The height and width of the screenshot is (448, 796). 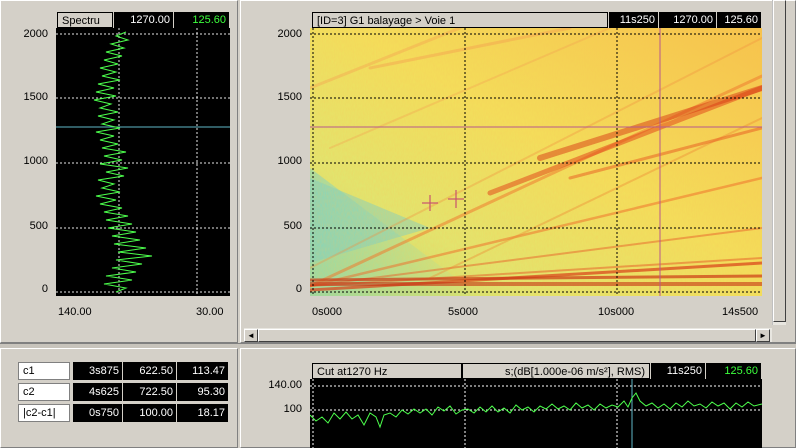 What do you see at coordinates (292, 409) in the screenshot?
I see `cut-y-tick: 100` at bounding box center [292, 409].